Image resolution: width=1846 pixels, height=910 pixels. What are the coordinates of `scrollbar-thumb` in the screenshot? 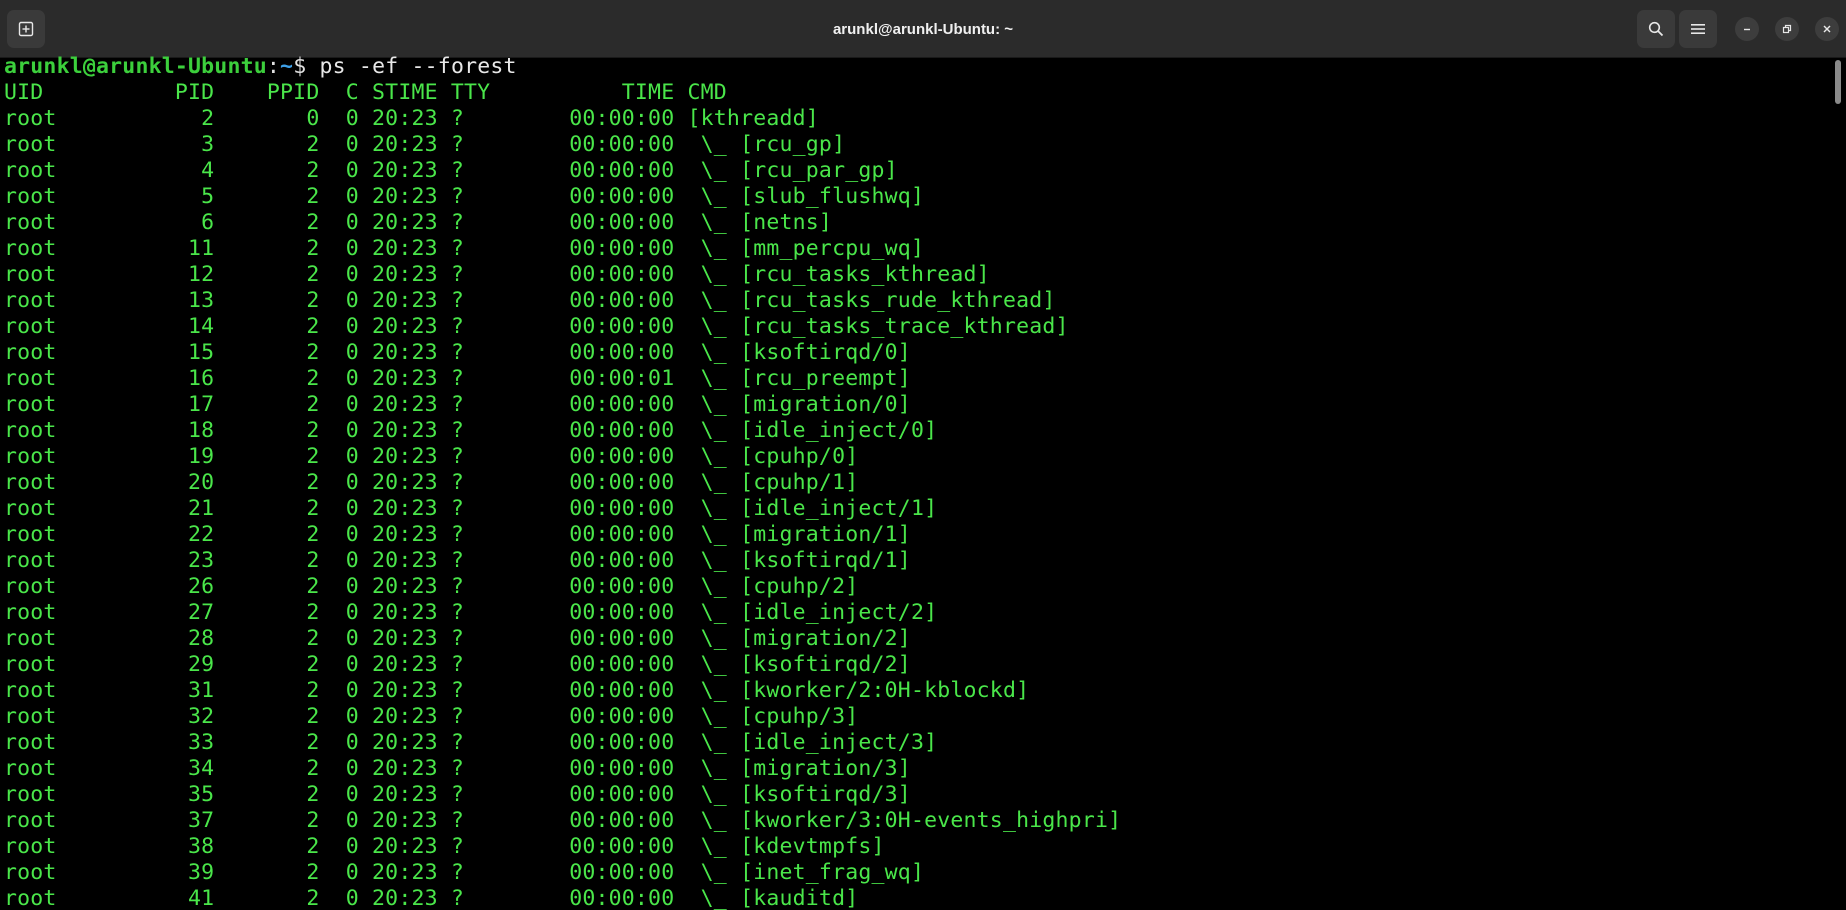 It's located at (1838, 82).